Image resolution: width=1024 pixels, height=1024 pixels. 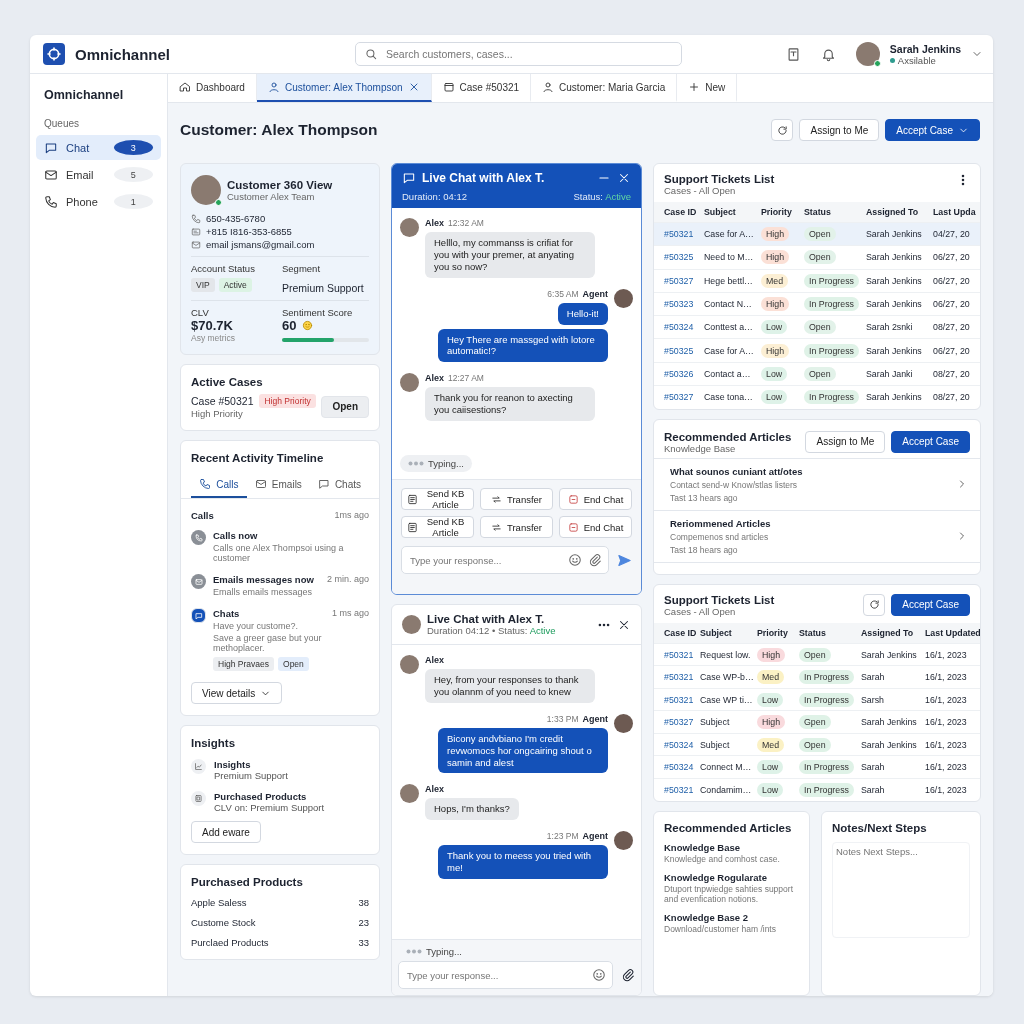 What do you see at coordinates (817, 374) in the screenshot?
I see `table-row: #50326 Contact a… Low Open Sarah Janki 08/27, 20` at bounding box center [817, 374].